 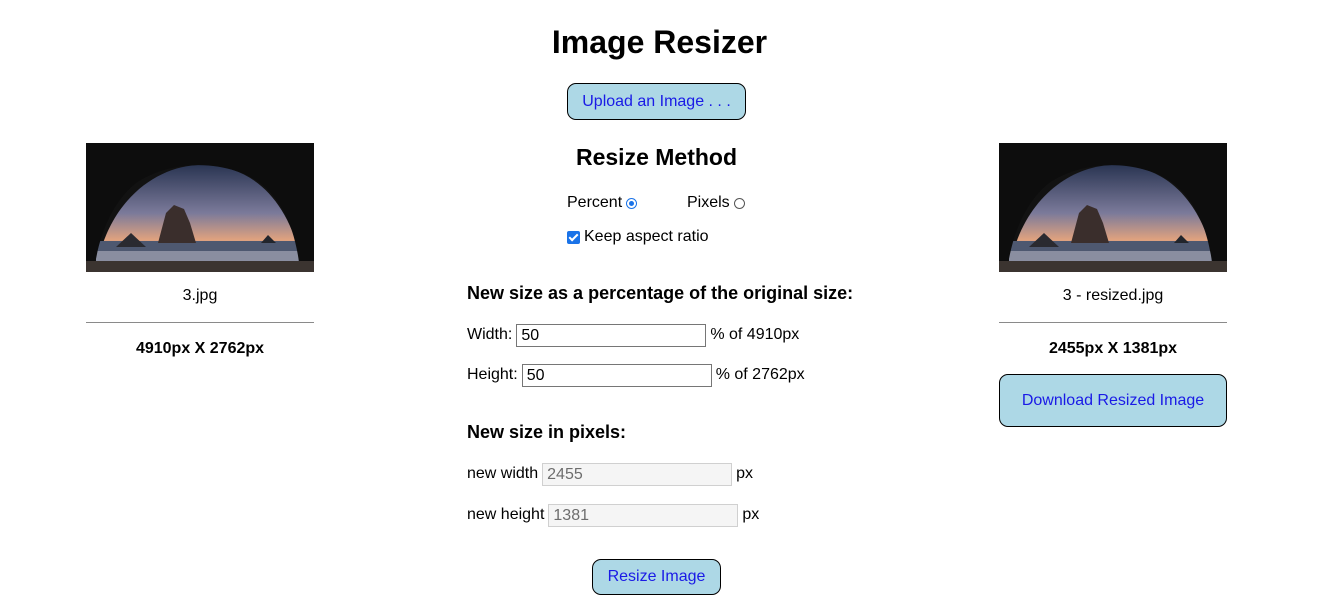 What do you see at coordinates (503, 473) in the screenshot?
I see `pixels-width-label: new width` at bounding box center [503, 473].